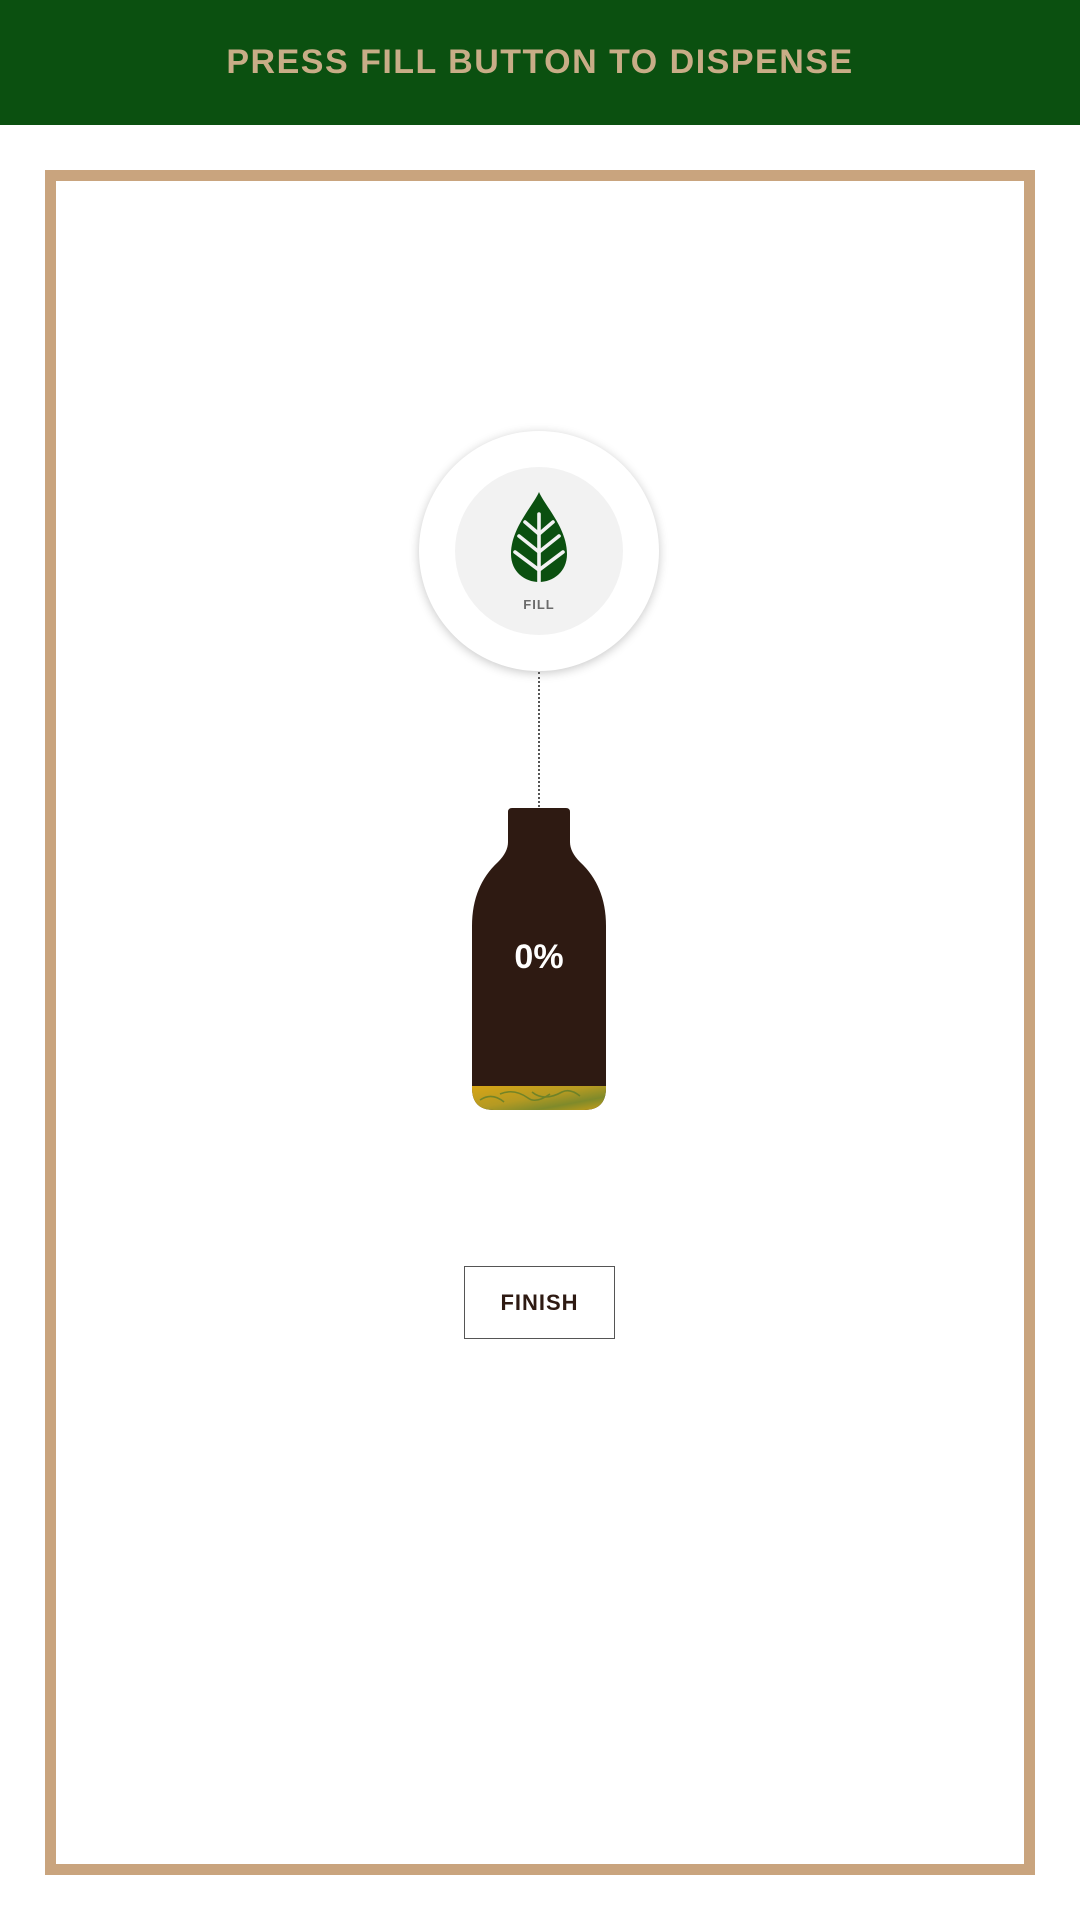  Describe the element at coordinates (539, 739) in the screenshot. I see `dotted-connector` at that location.